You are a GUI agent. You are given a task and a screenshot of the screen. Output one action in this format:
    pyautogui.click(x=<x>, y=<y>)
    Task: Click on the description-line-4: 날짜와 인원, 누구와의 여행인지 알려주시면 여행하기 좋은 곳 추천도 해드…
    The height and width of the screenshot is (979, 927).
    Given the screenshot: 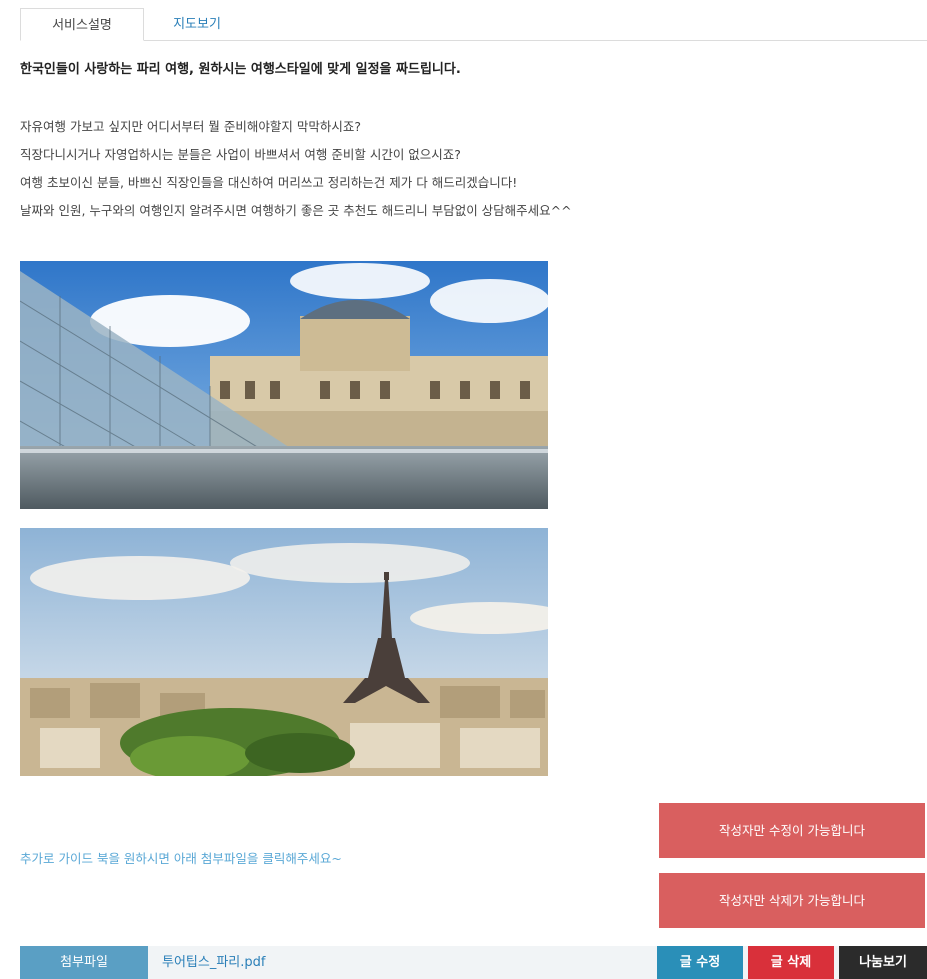 What is the action you would take?
    pyautogui.click(x=296, y=210)
    